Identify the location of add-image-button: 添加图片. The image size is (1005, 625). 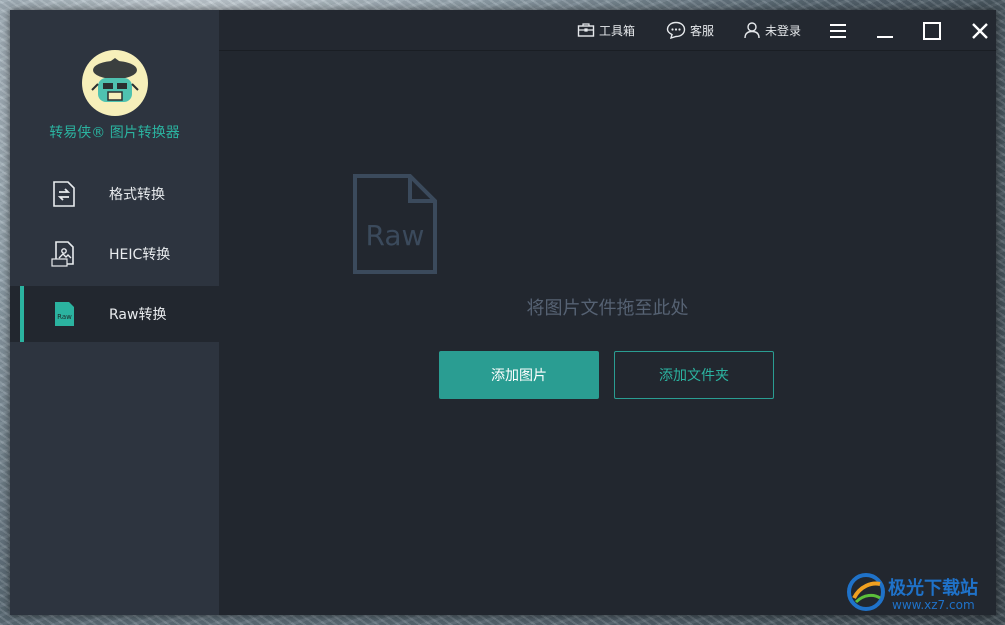
(519, 375).